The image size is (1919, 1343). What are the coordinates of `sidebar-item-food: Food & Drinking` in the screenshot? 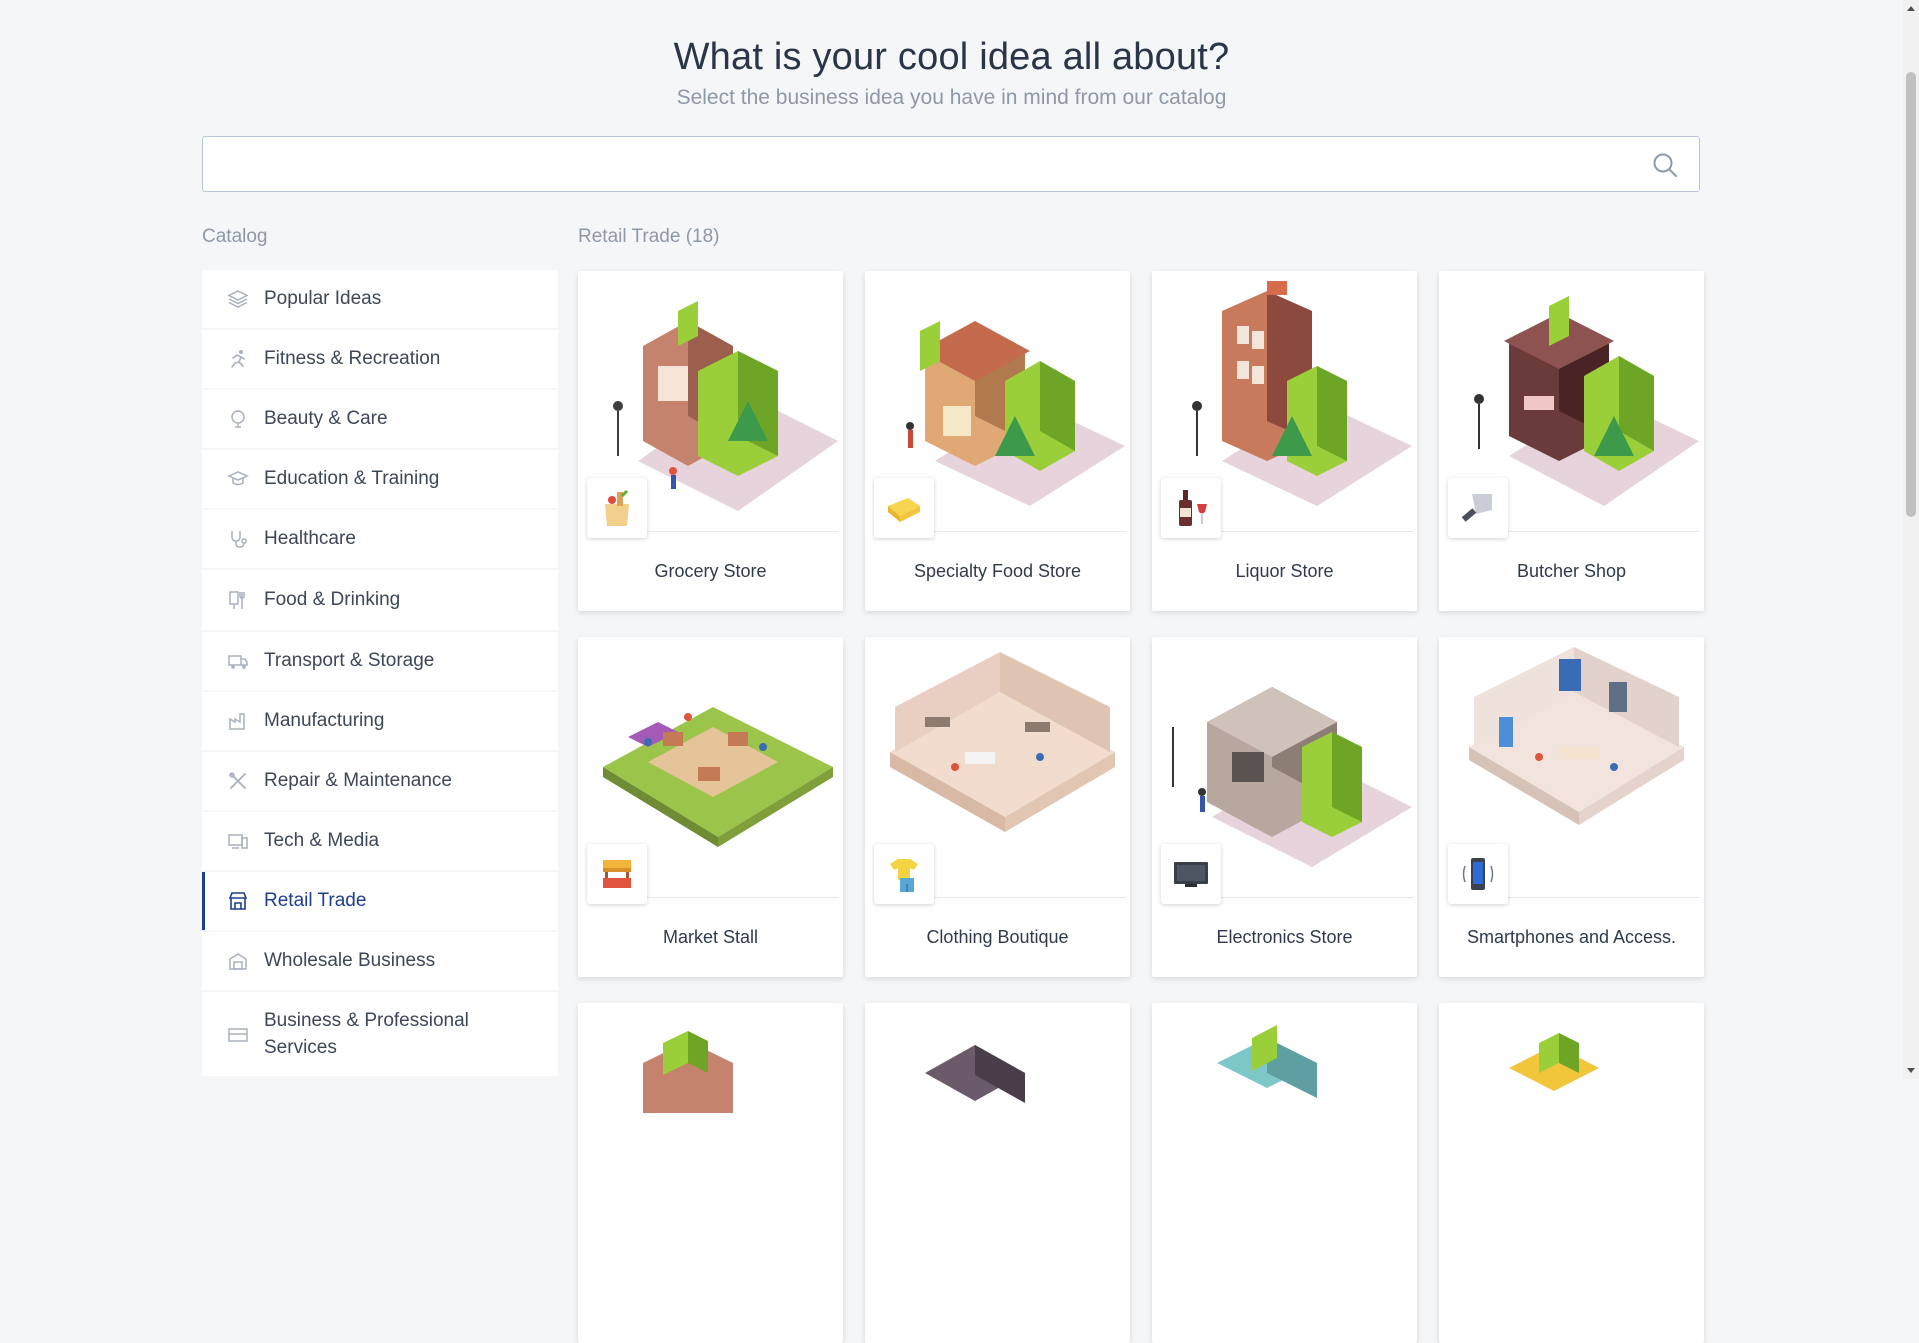 It's located at (380, 600).